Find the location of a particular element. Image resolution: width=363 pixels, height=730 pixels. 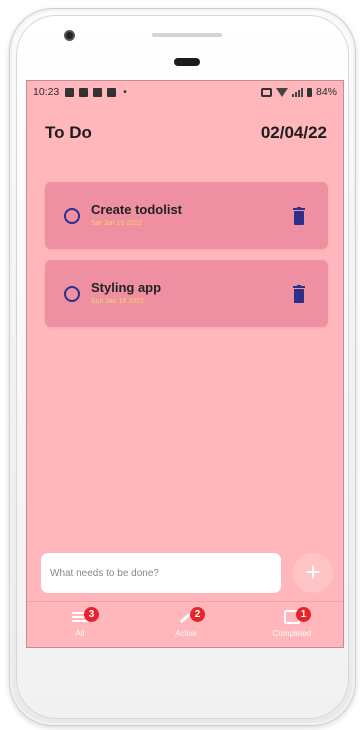

list-icon: 3 is located at coordinates (85, 615).